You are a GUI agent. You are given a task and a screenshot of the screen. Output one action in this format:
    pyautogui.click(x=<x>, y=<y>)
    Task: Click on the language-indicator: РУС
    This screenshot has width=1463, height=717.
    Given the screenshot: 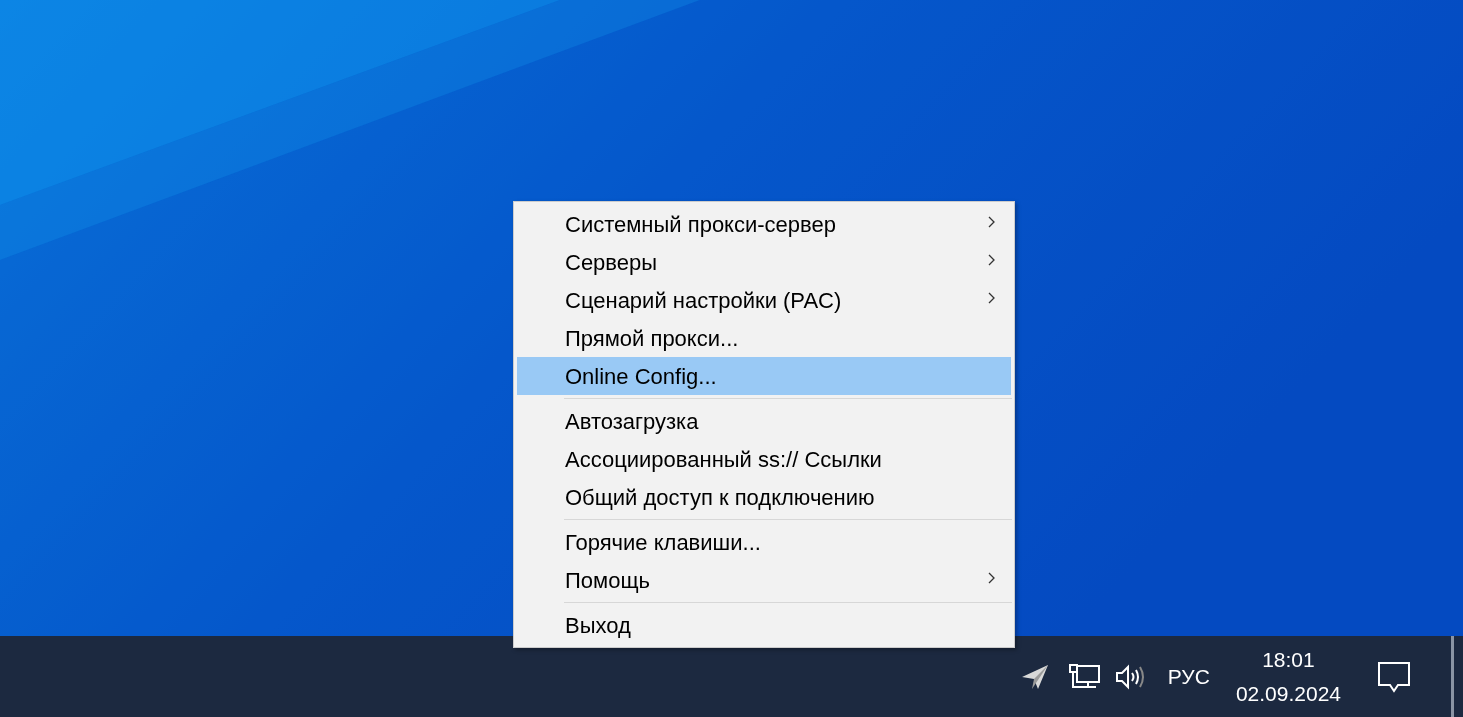 What is the action you would take?
    pyautogui.click(x=1188, y=676)
    